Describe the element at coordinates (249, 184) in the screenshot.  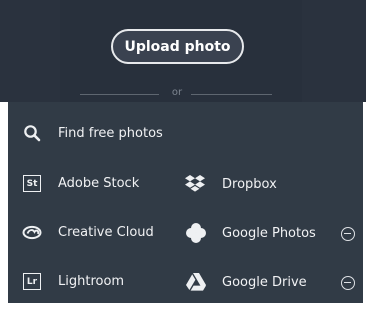
I see `dropbox-label: Dropbox` at that location.